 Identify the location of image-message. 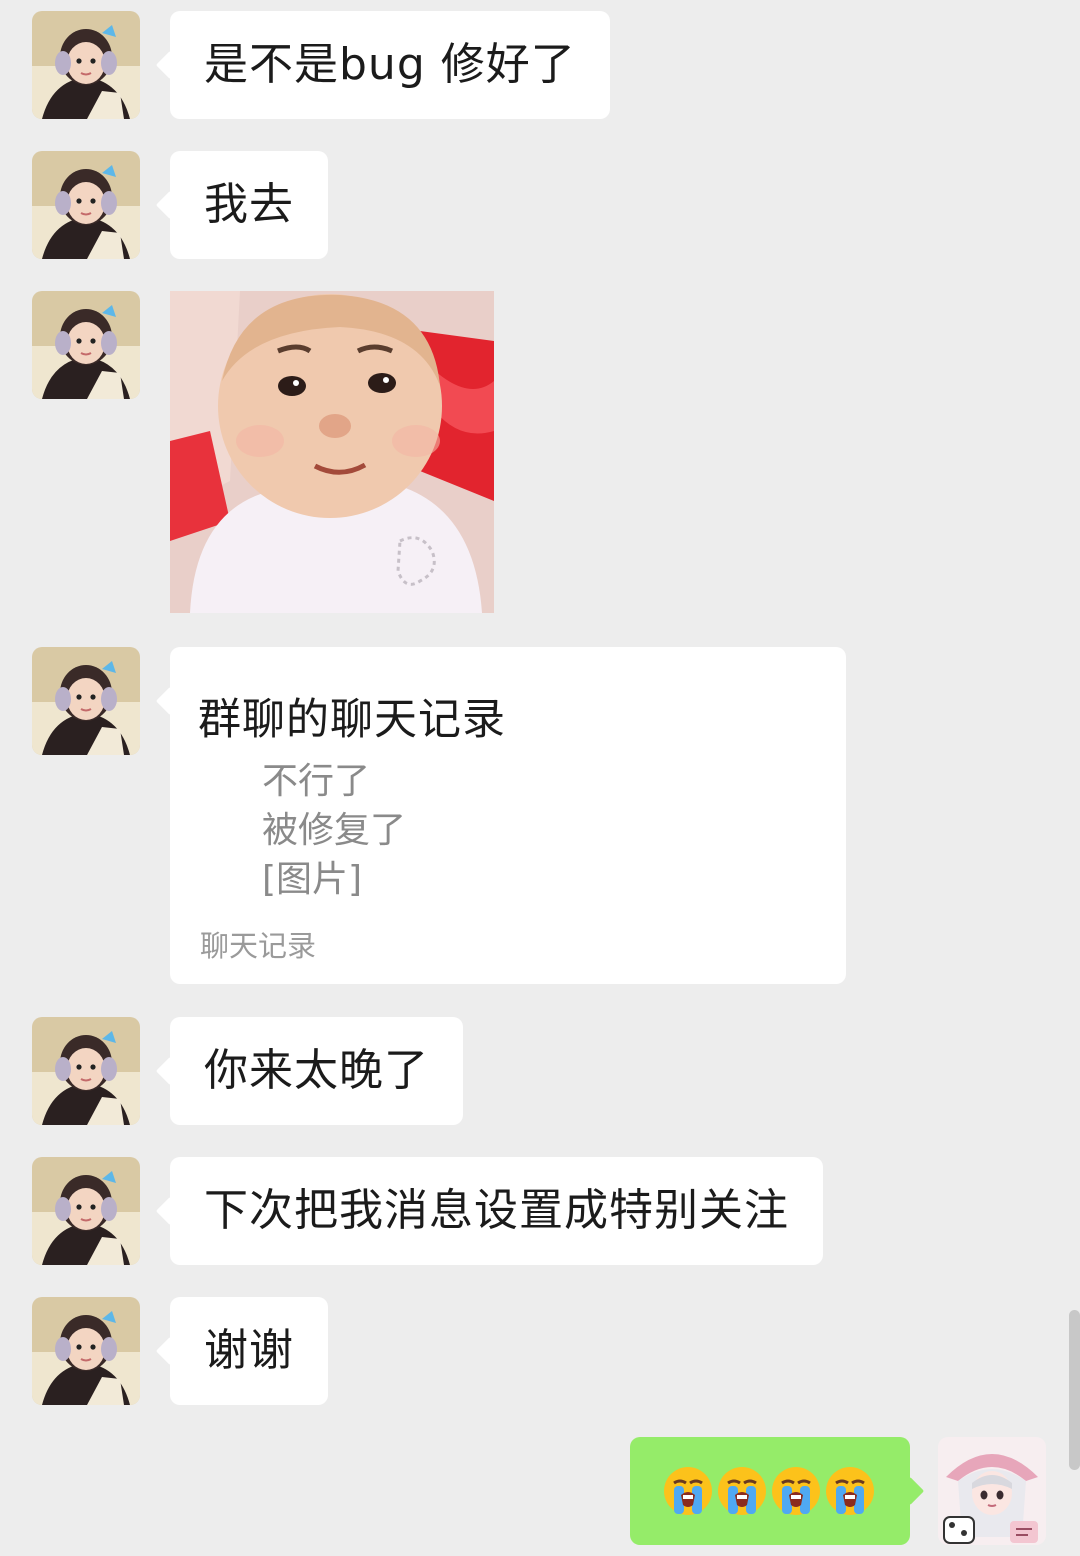
(332, 452).